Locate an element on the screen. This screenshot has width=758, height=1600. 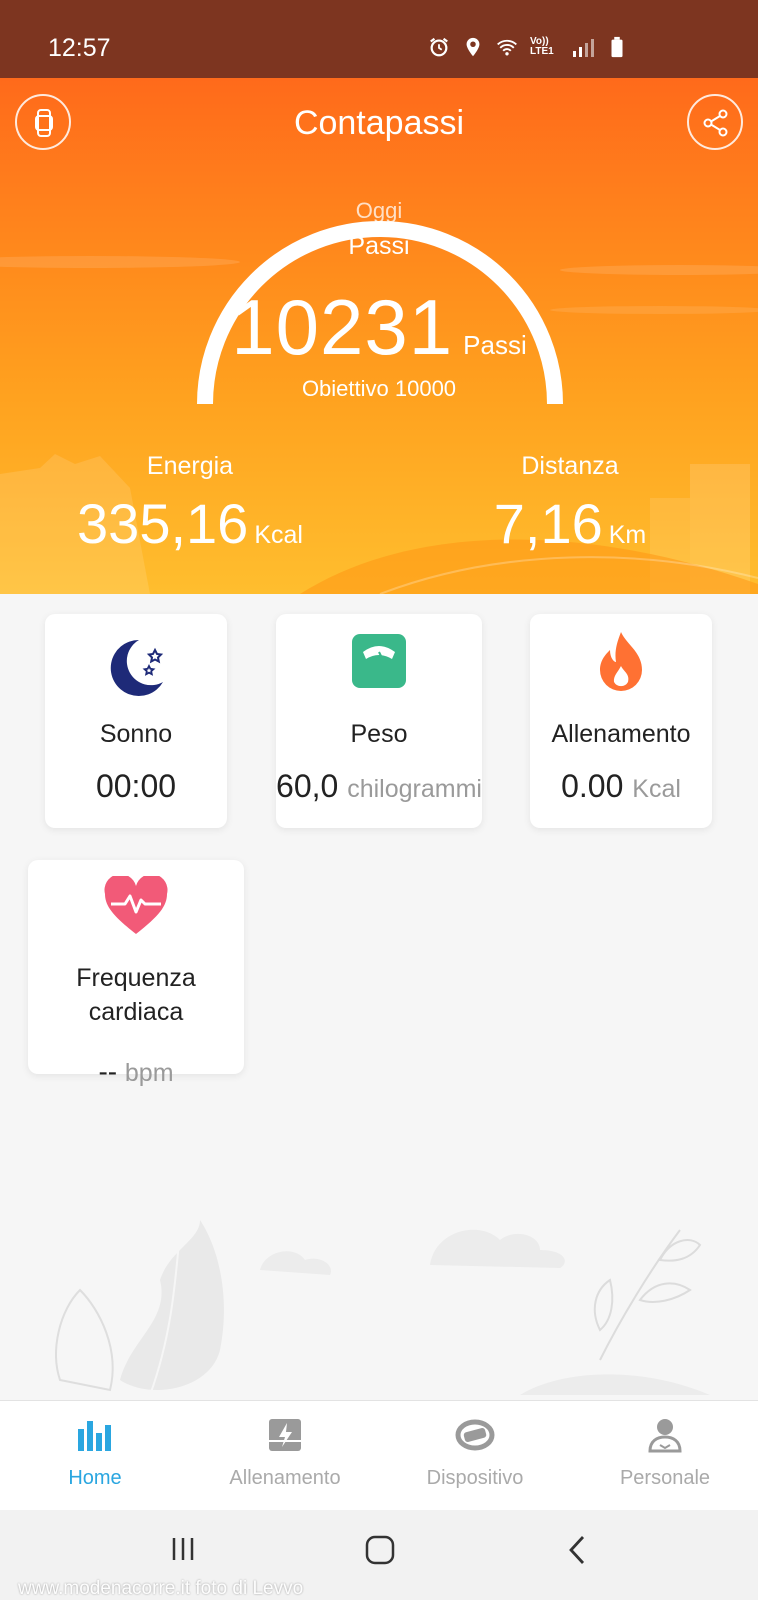
weight-unit: chilogrammi is located at coordinates (414, 789).